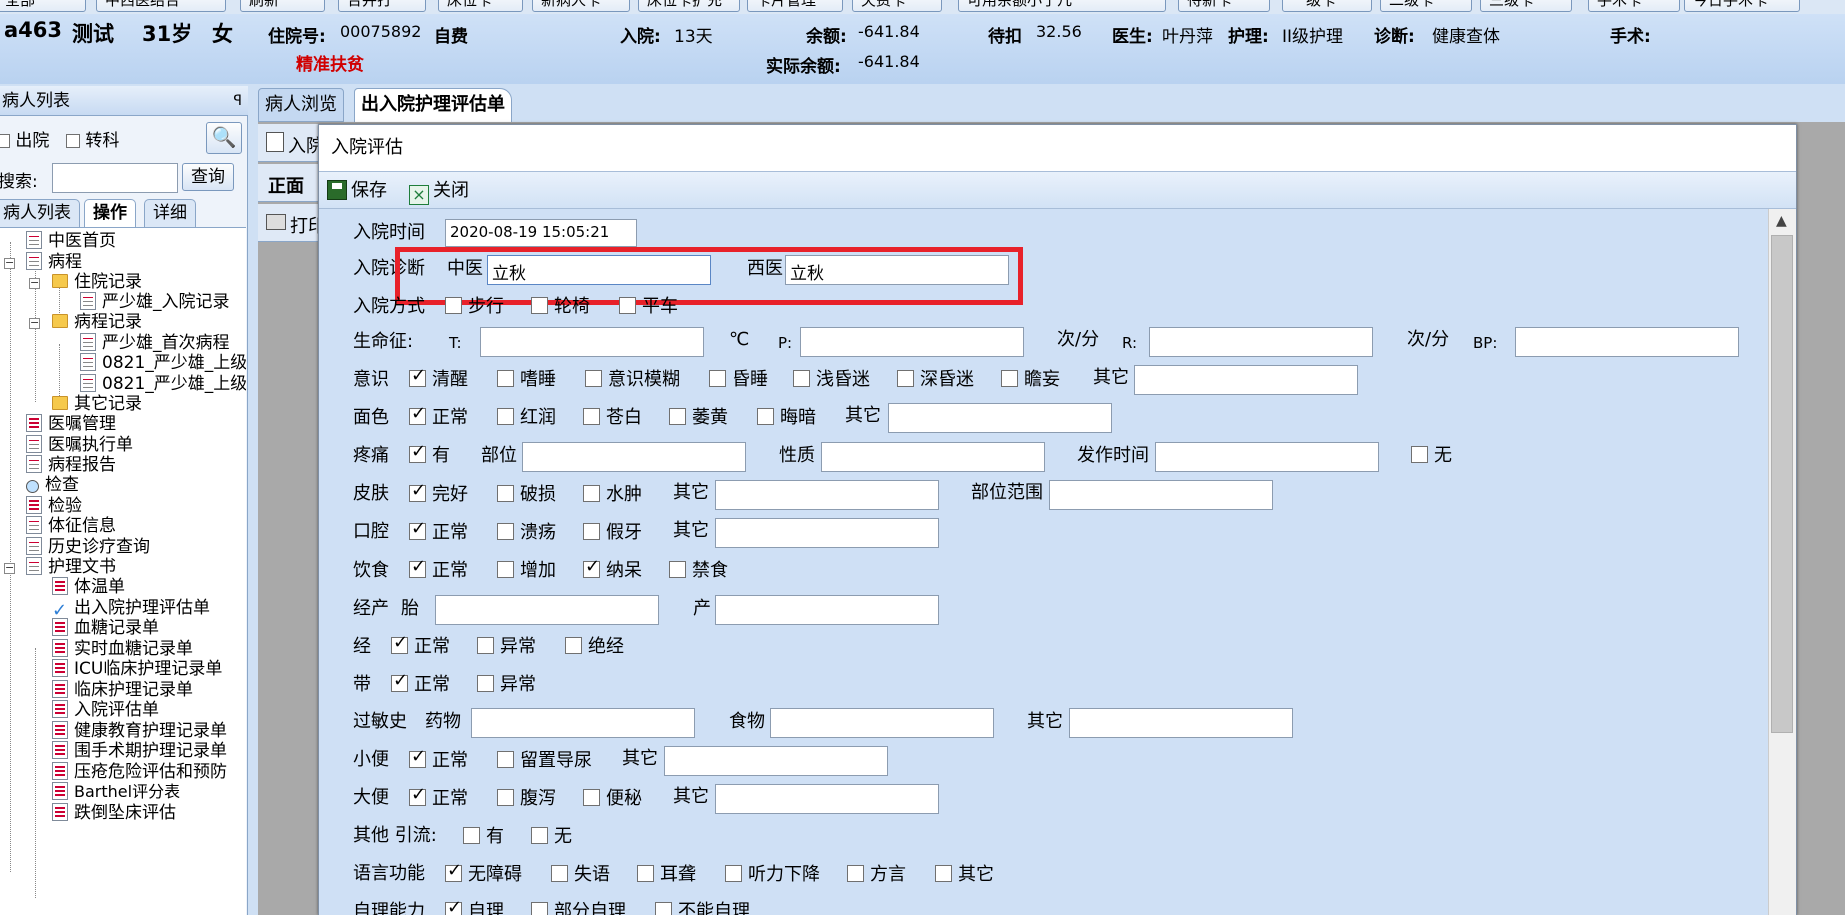  Describe the element at coordinates (935, 380) in the screenshot. I see `conscious-deep-coma-checkbox: 深昏迷` at that location.